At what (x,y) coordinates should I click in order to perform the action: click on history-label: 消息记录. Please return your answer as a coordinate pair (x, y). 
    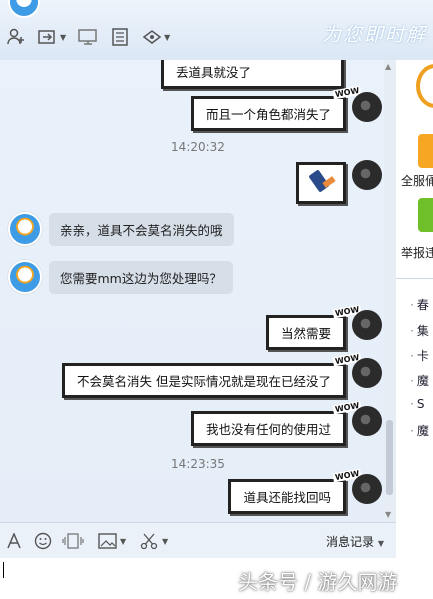
    Looking at the image, I should click on (350, 542).